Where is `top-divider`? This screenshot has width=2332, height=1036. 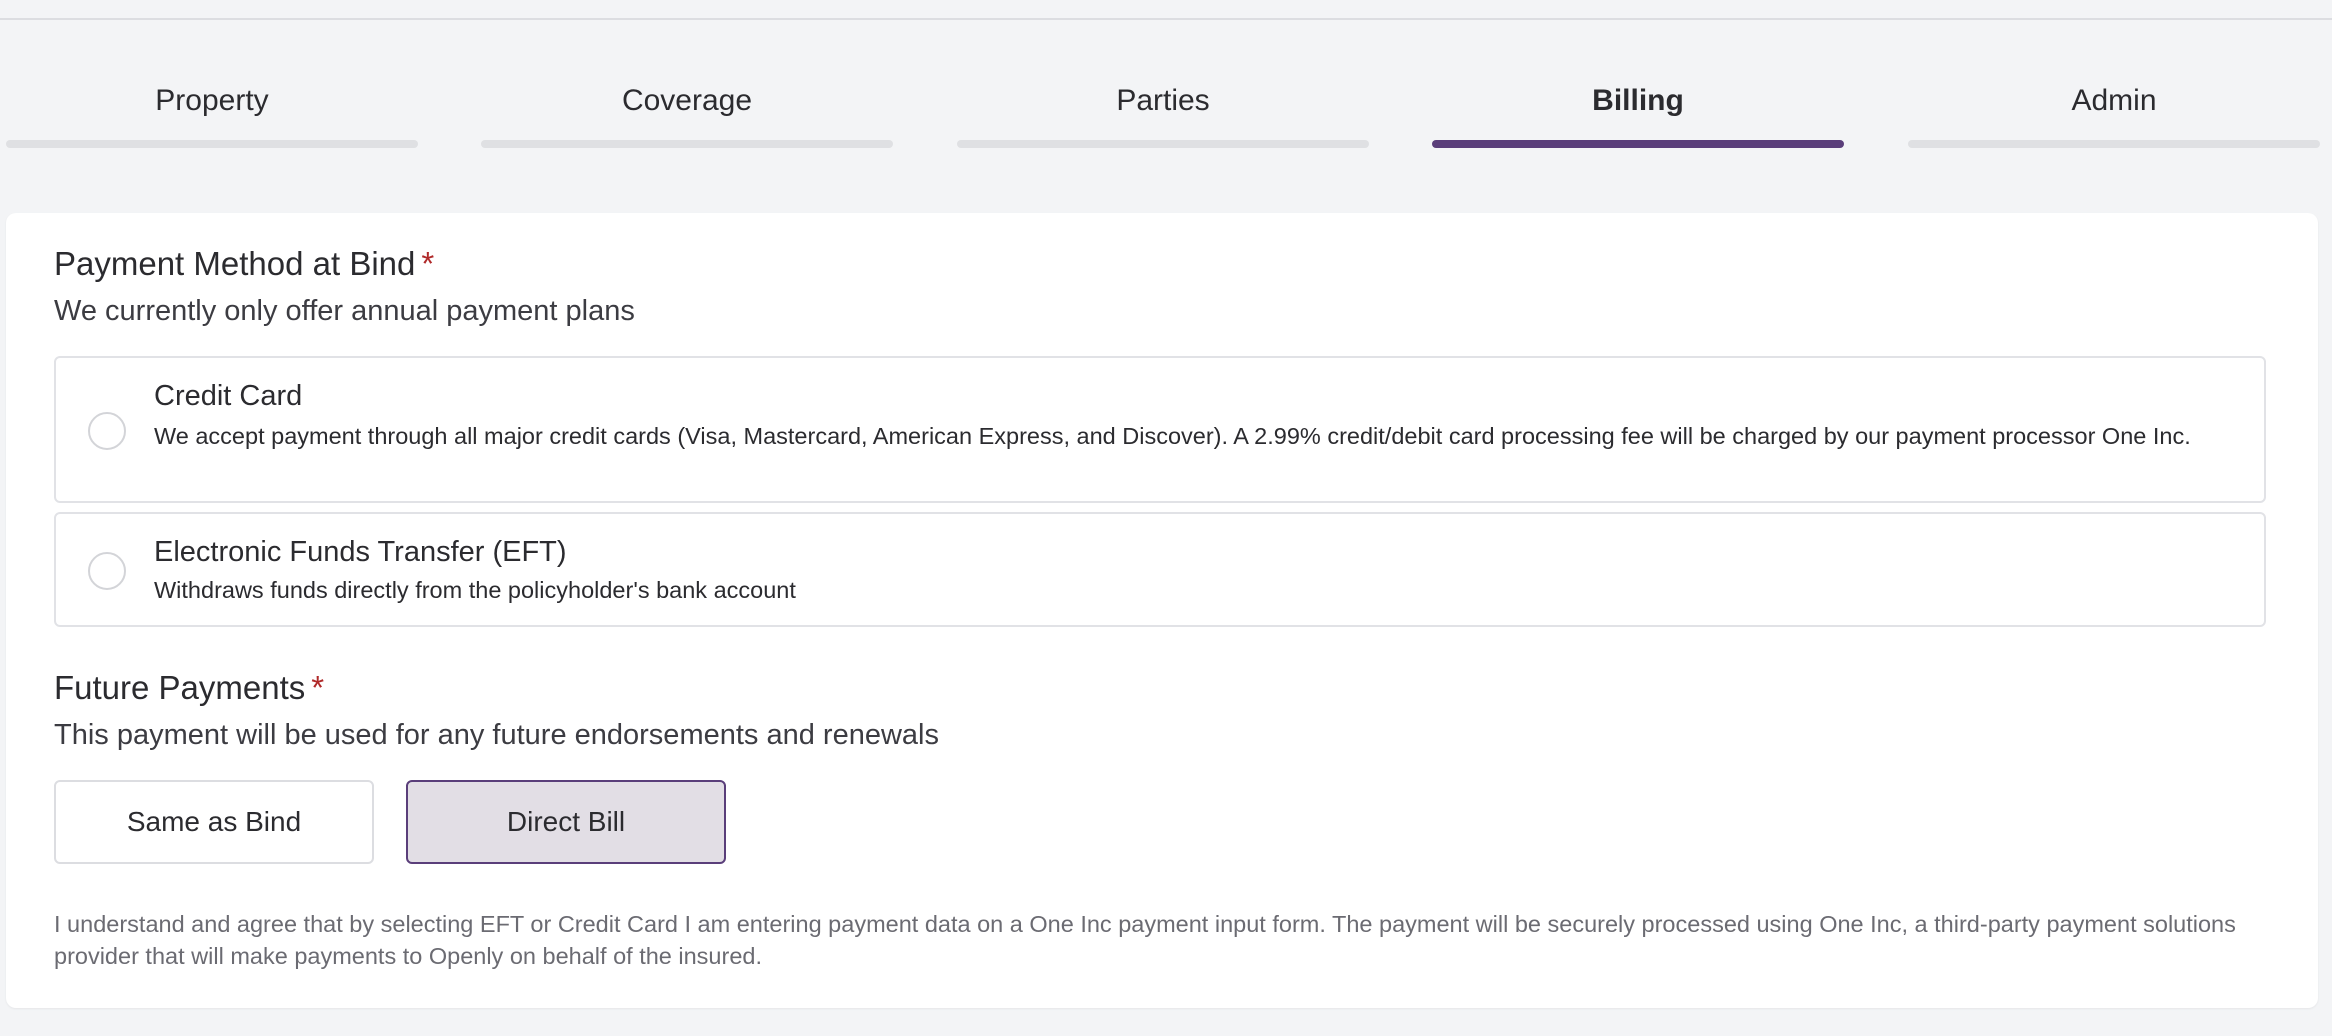
top-divider is located at coordinates (1166, 19).